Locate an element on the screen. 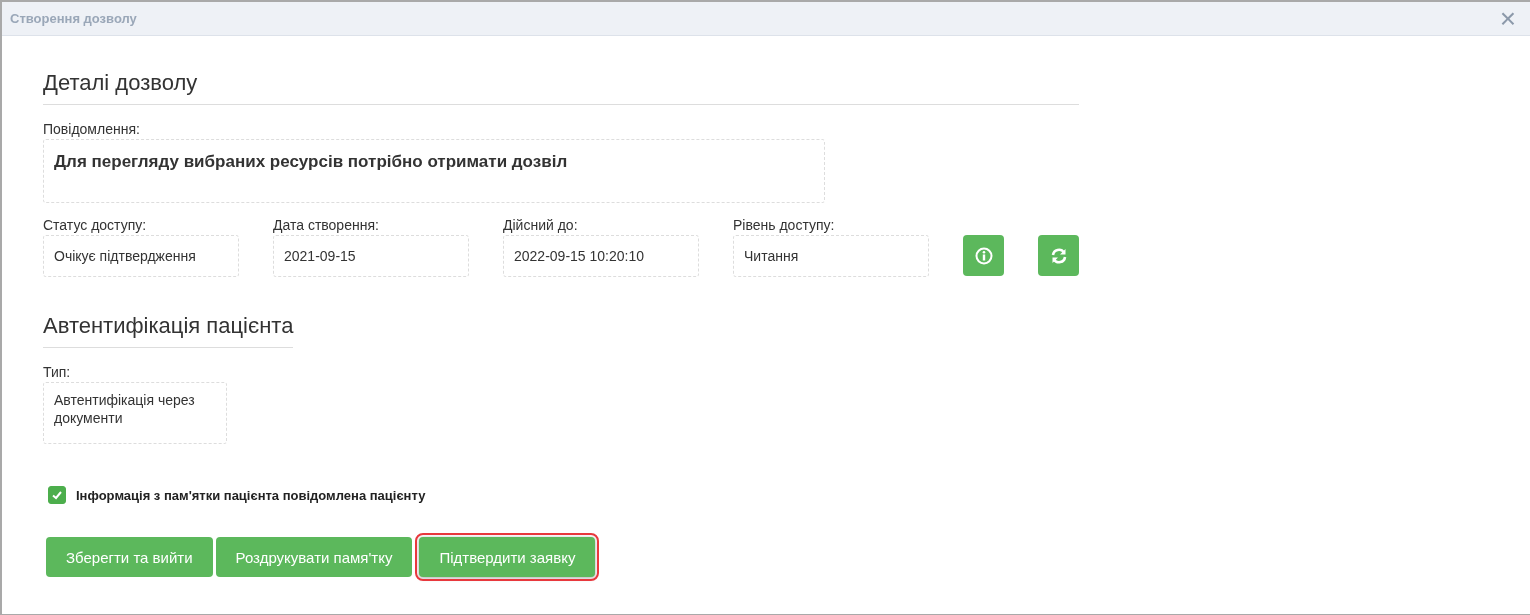 Image resolution: width=1530 pixels, height=615 pixels. field-label: Дата створення: is located at coordinates (326, 225).